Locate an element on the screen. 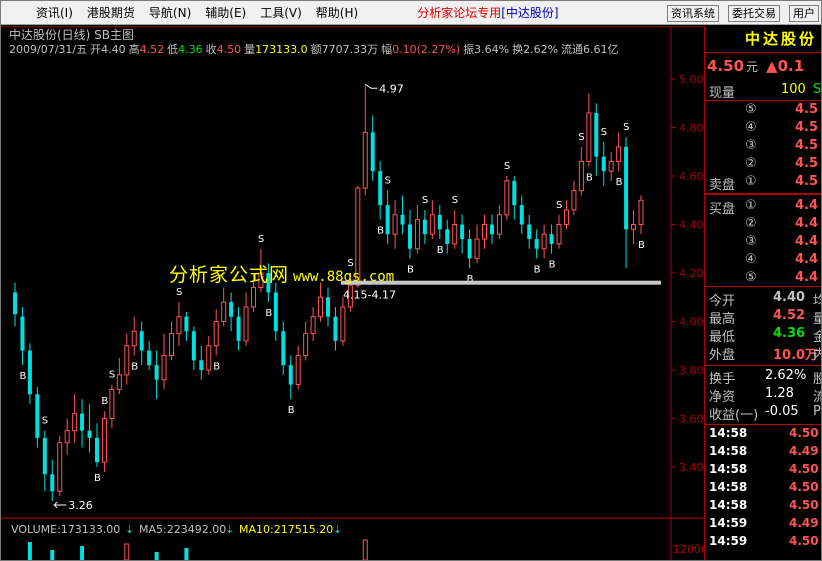 This screenshot has height=561, width=822. info-system-button: 资讯系统 is located at coordinates (693, 13).